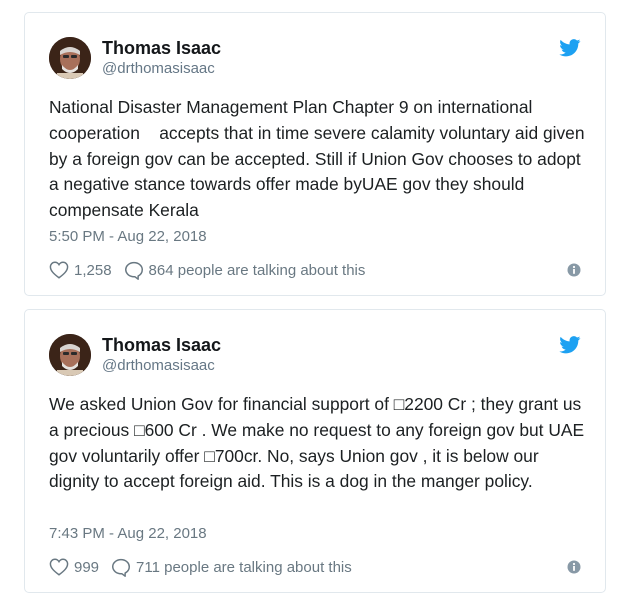 This screenshot has height=615, width=630. I want to click on like-count: 1,258, so click(93, 270).